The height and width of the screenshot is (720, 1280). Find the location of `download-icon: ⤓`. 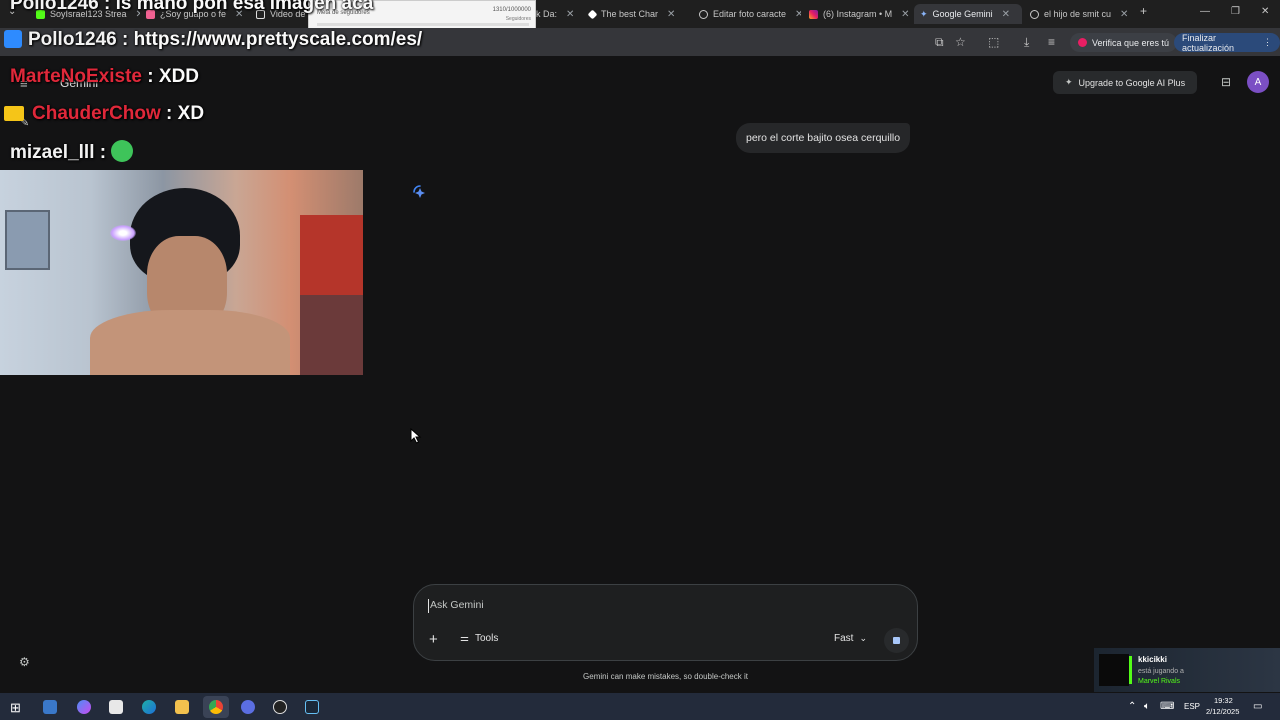

download-icon: ⤓ is located at coordinates (1026, 42).